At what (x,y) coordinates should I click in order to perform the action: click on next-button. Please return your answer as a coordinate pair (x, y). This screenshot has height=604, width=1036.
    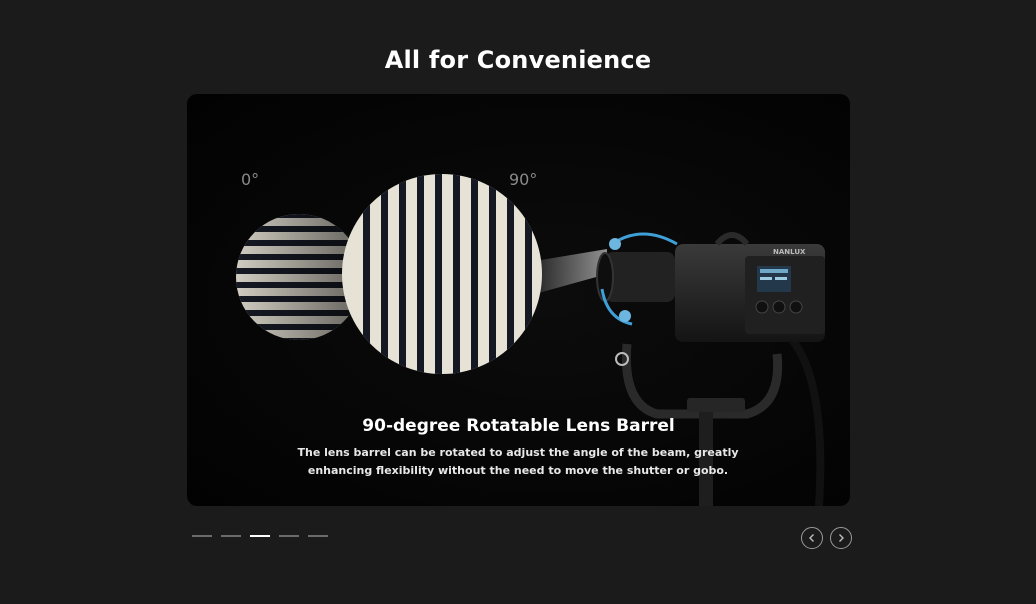
    Looking at the image, I should click on (841, 538).